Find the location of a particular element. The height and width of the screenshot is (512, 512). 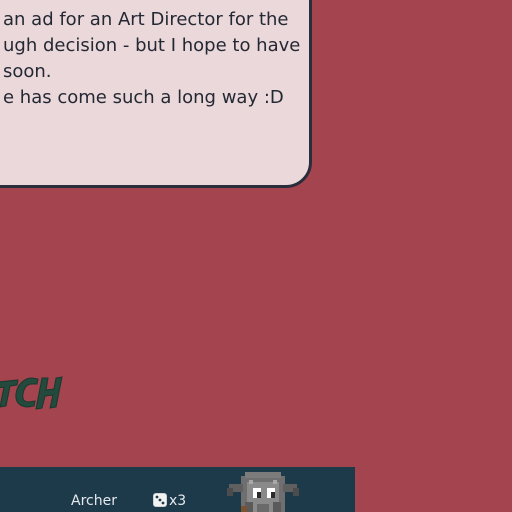

dice-count: x3 is located at coordinates (178, 501).